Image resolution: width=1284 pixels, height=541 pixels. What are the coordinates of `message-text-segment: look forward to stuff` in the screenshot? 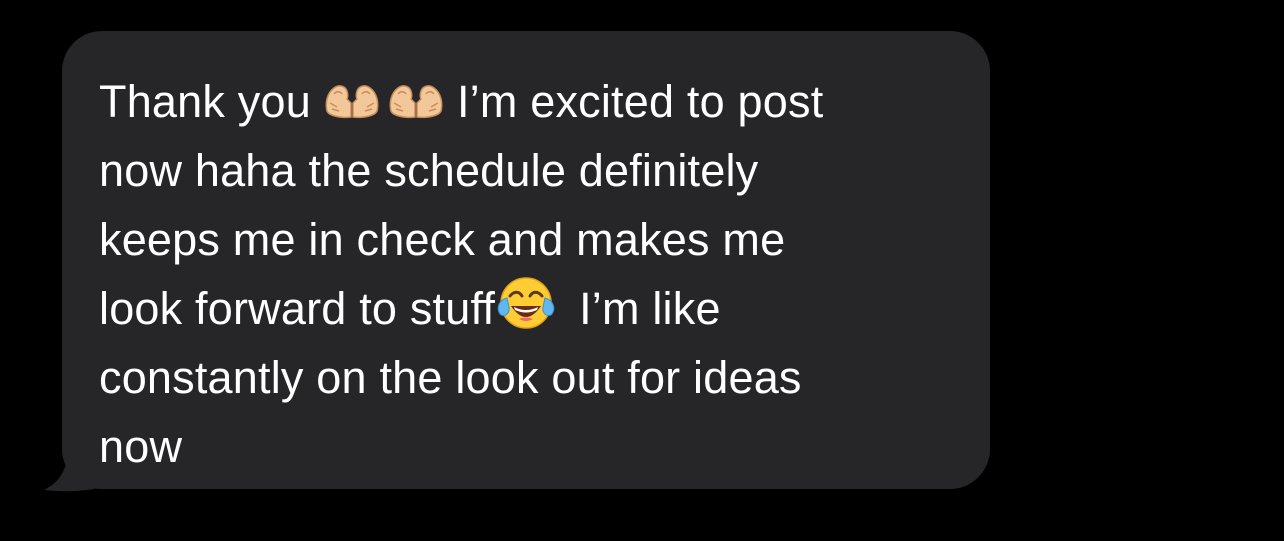 It's located at (297, 308).